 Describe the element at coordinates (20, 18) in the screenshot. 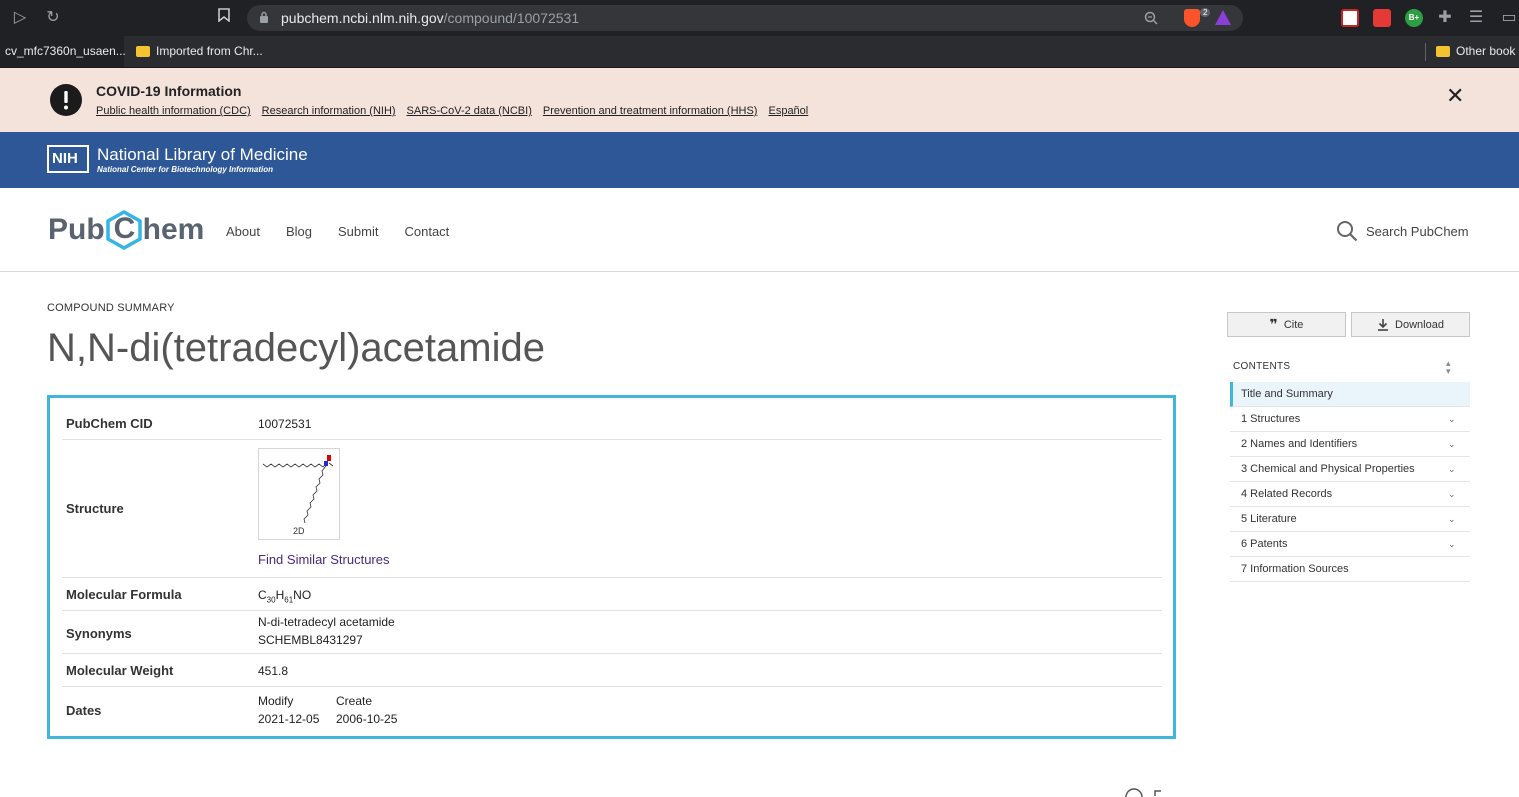

I see `forward-icon: ▷` at that location.